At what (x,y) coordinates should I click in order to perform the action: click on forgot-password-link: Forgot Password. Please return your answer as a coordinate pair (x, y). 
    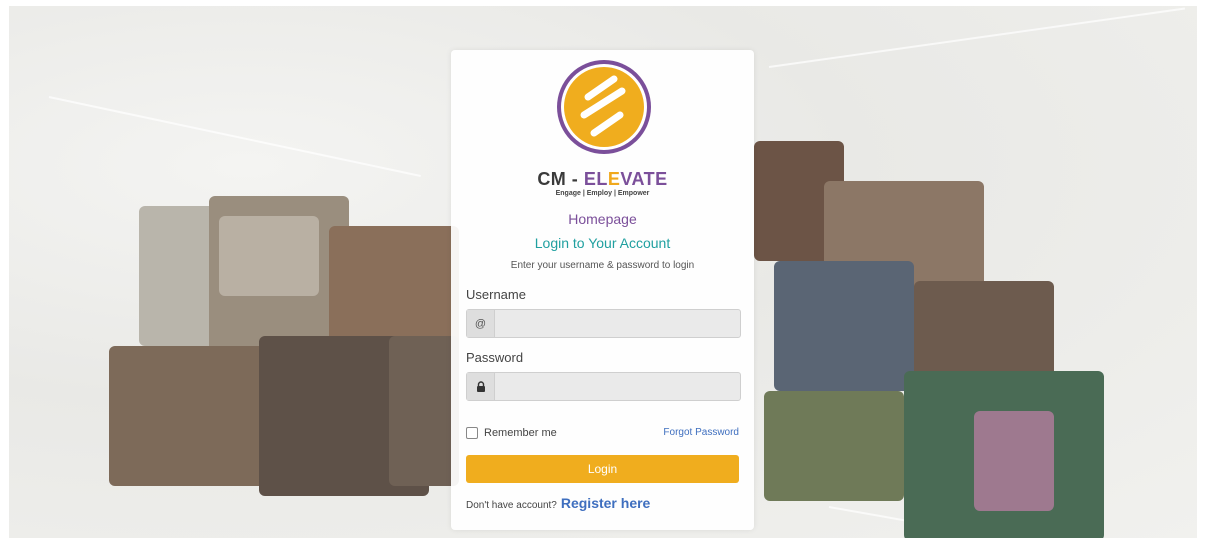
    Looking at the image, I should click on (701, 432).